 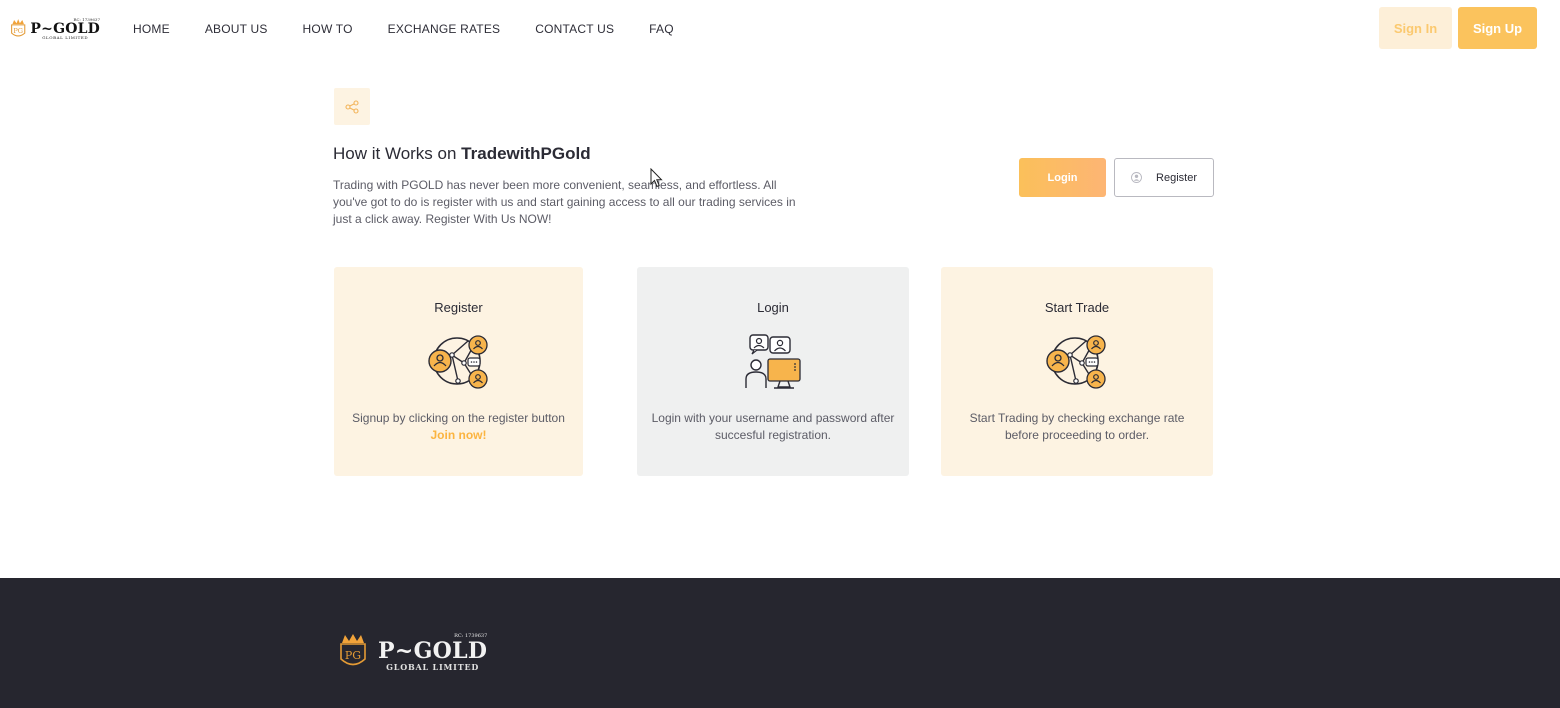 I want to click on computer-user-login-icon, so click(x=773, y=361).